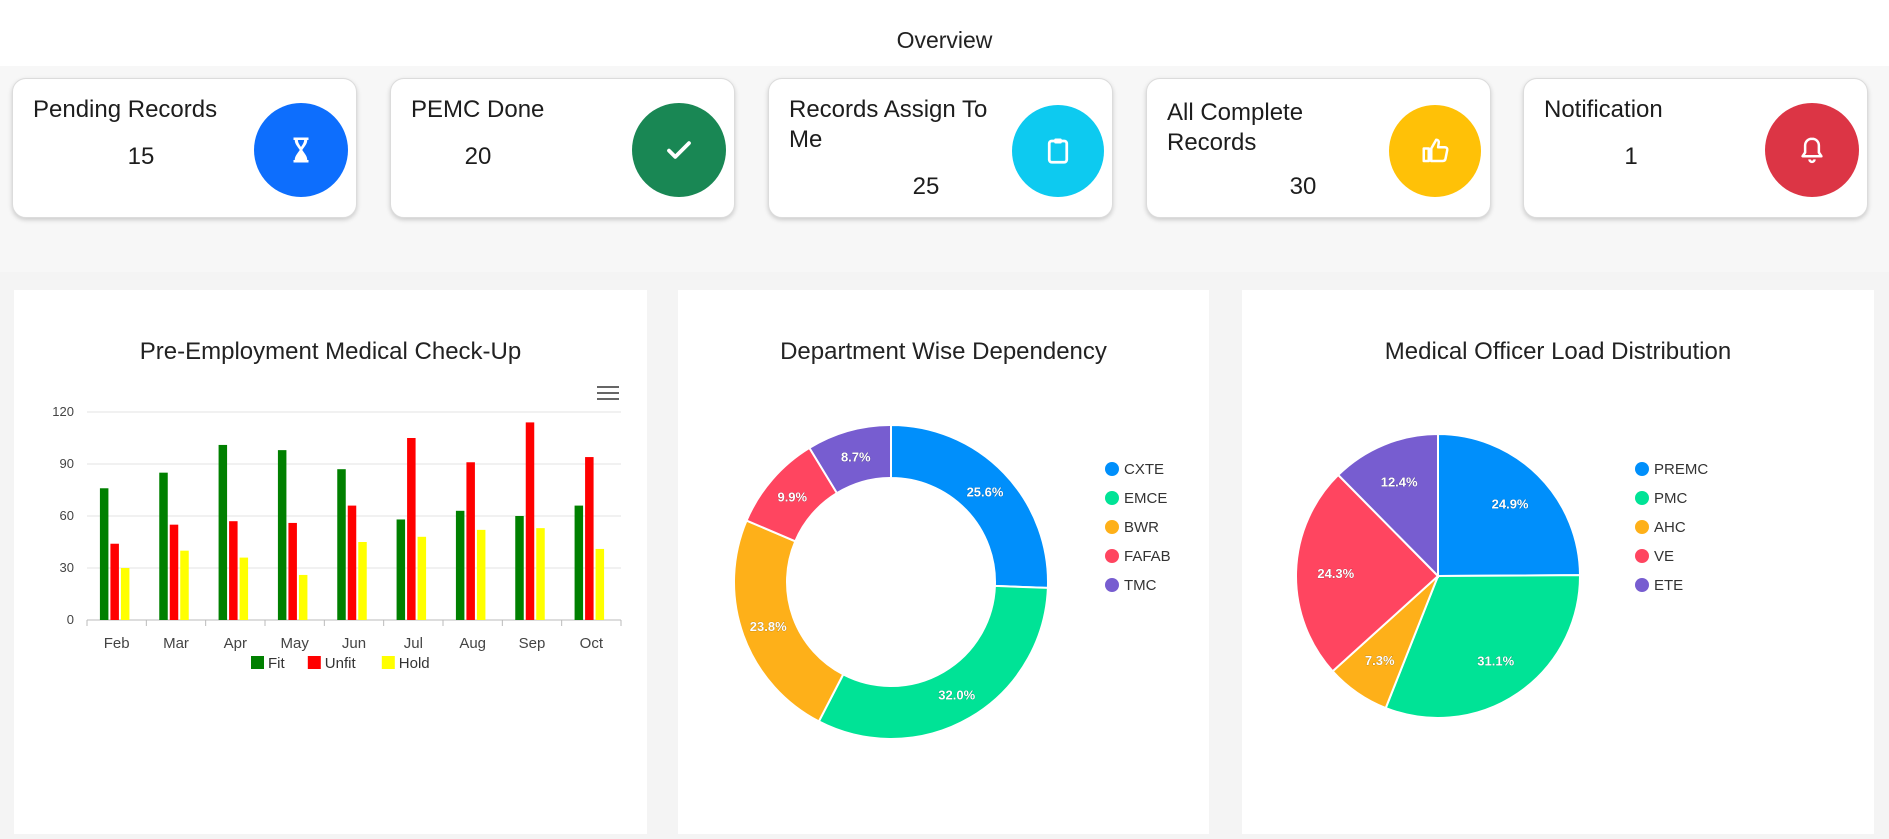  I want to click on y-tick-label: 120, so click(63, 411).